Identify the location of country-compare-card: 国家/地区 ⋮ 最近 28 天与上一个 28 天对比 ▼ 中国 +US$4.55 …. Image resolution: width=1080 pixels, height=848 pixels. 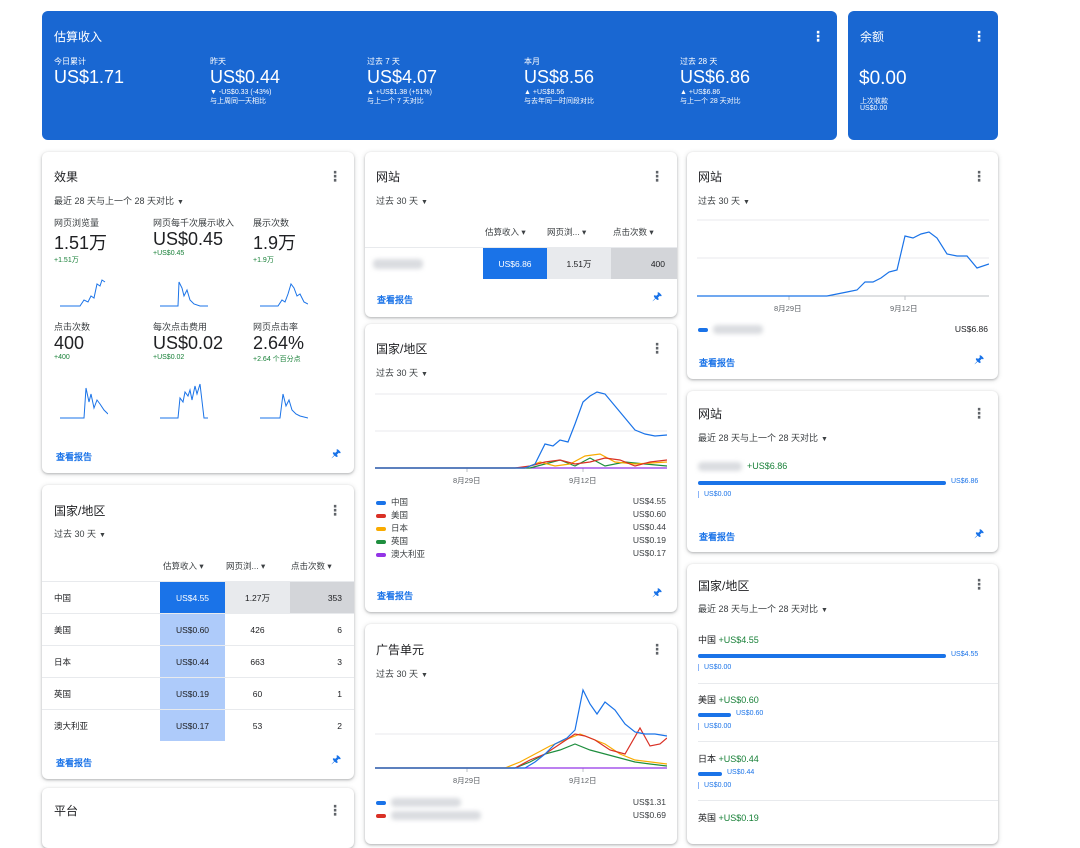
(842, 704).